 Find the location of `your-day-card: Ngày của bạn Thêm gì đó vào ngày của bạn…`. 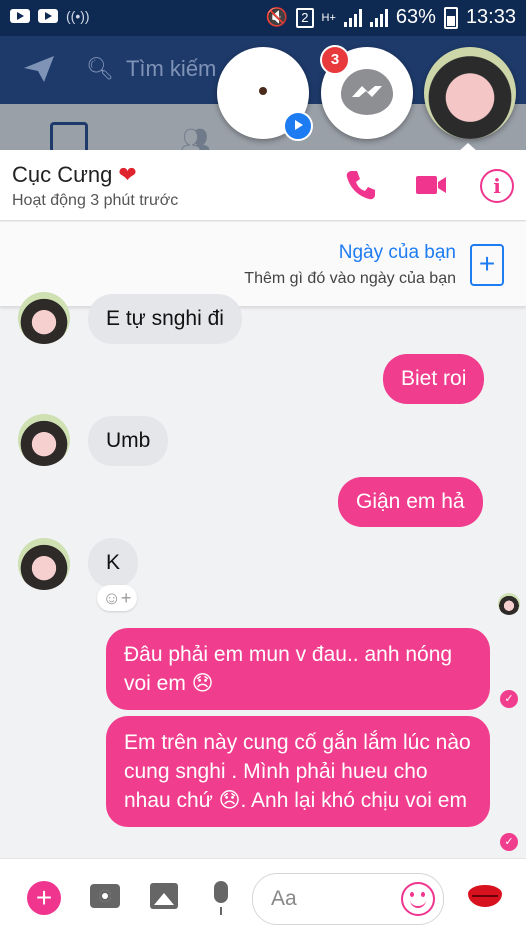

your-day-card: Ngày của bạn Thêm gì đó vào ngày của bạn… is located at coordinates (263, 264).